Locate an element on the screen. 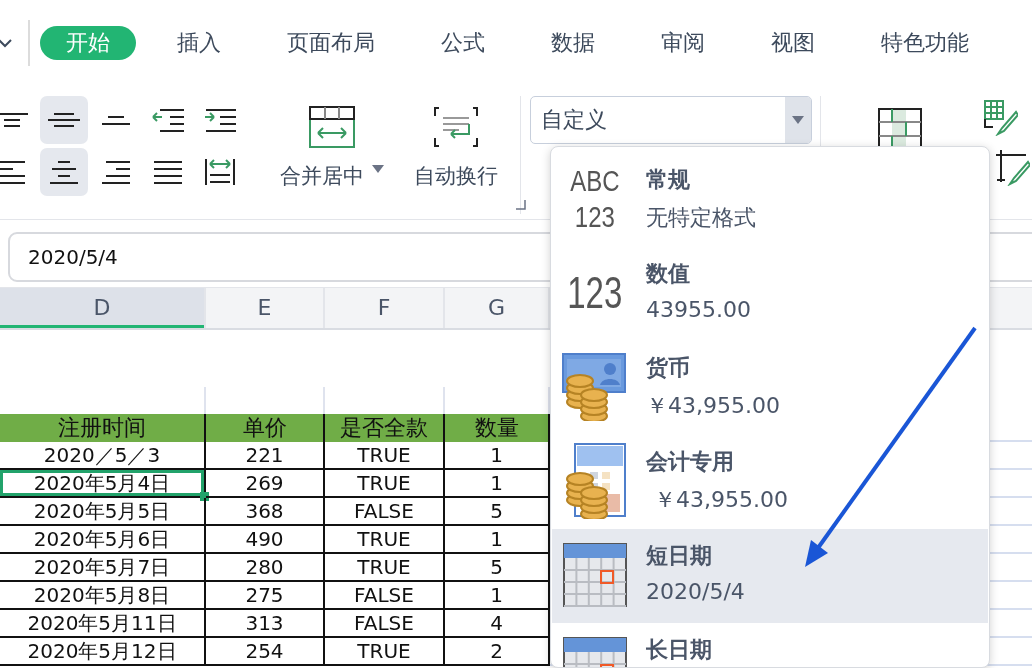 This screenshot has height=668, width=1032. table-cell: 2020年5月4日 is located at coordinates (103, 484).